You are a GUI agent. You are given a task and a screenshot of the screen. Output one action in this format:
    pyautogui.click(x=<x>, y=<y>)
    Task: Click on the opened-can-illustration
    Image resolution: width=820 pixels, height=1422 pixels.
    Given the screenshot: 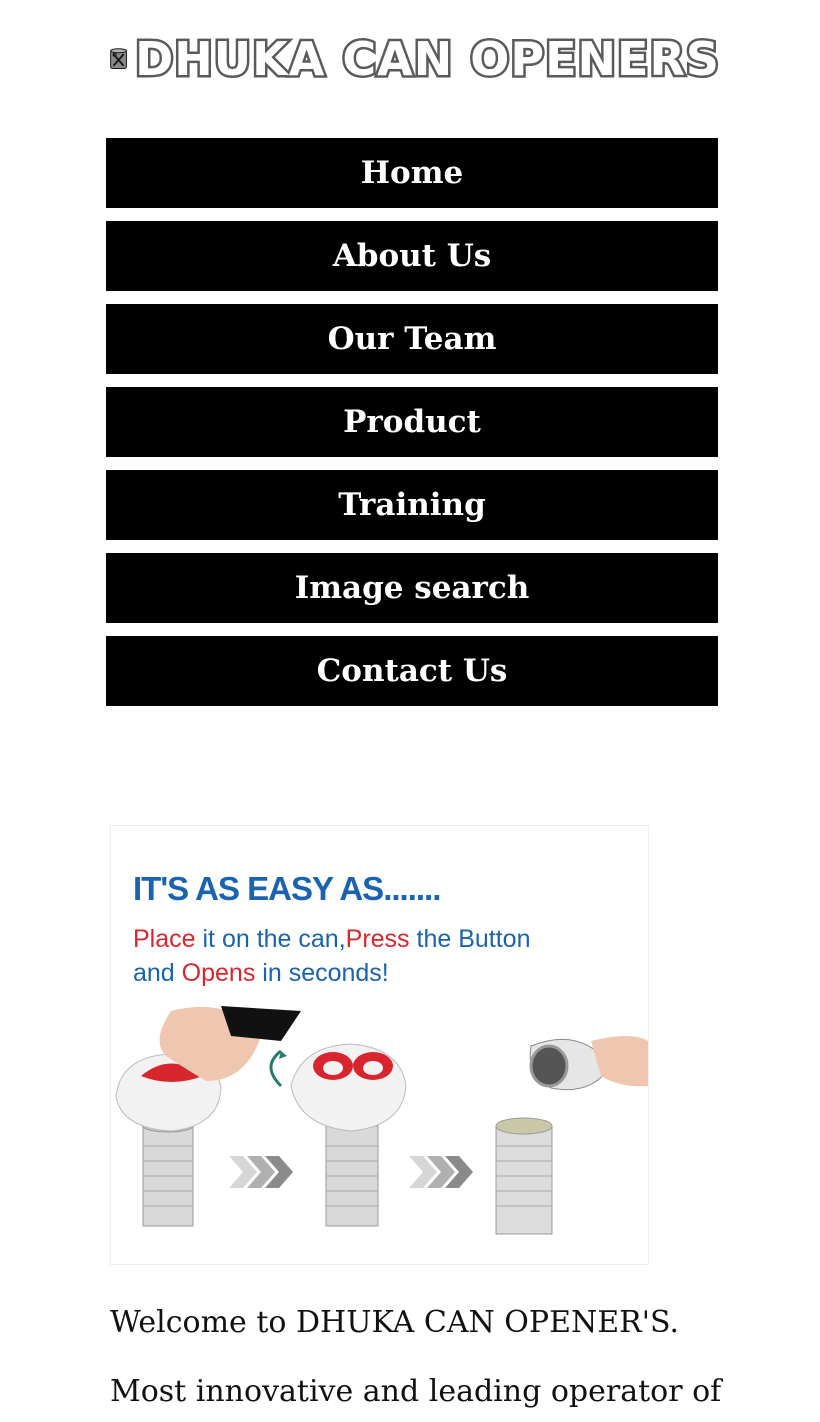 What is the action you would take?
    pyautogui.click(x=571, y=1135)
    